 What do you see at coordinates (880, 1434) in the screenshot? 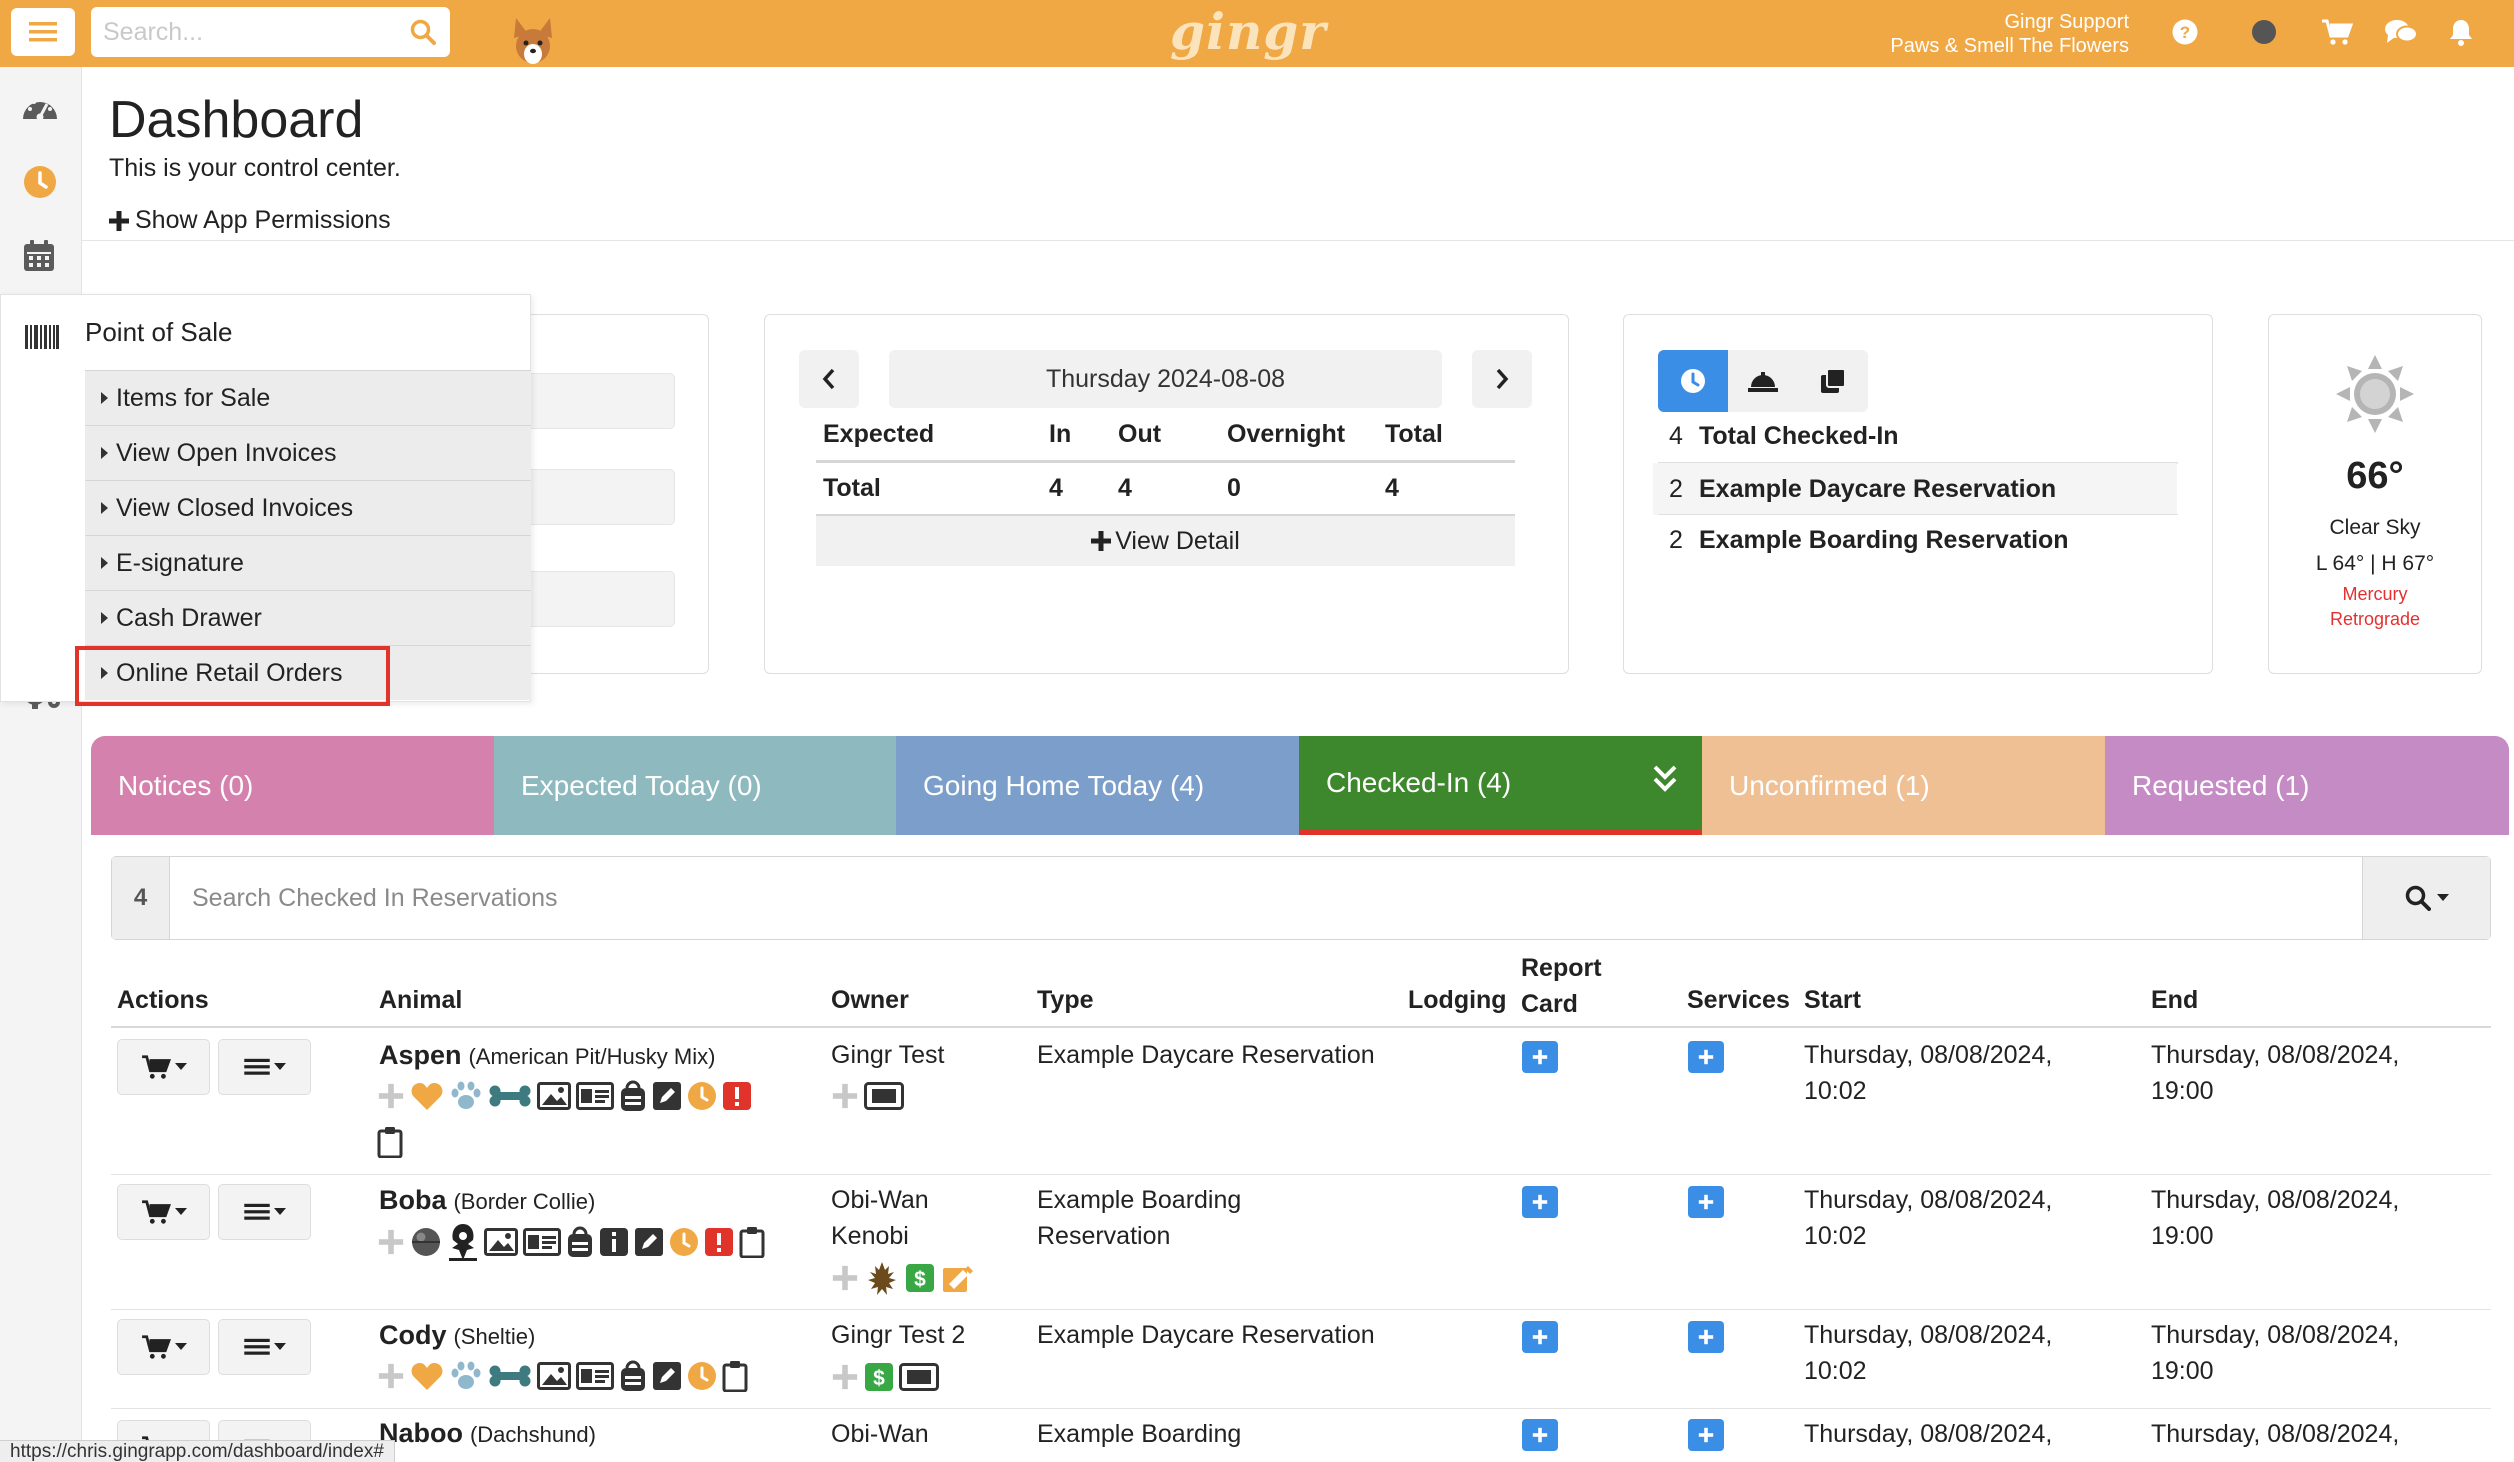
I see `owner-cell: Obi-Wan` at bounding box center [880, 1434].